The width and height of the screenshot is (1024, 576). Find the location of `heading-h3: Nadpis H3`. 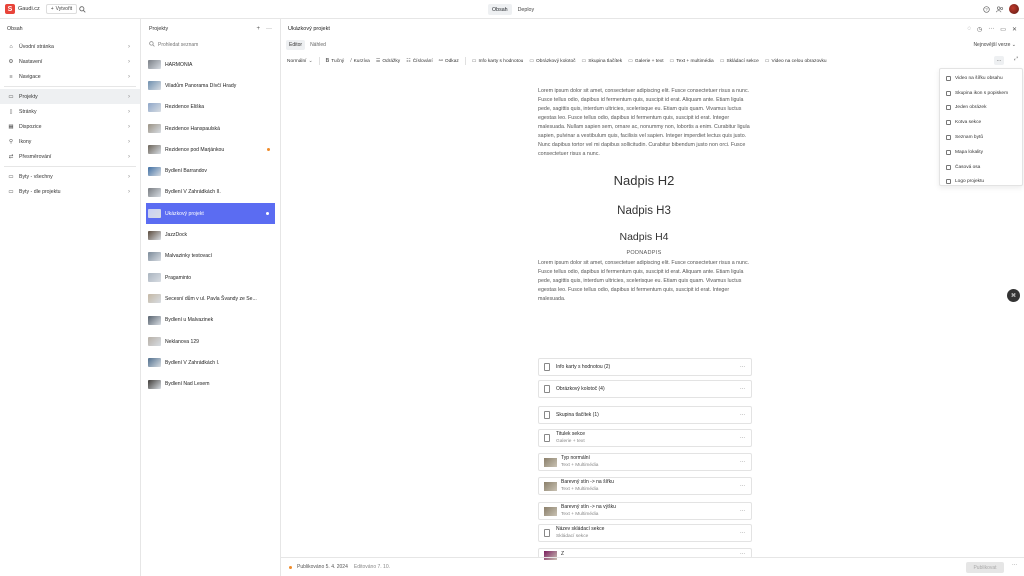

heading-h3: Nadpis H3 is located at coordinates (644, 211).